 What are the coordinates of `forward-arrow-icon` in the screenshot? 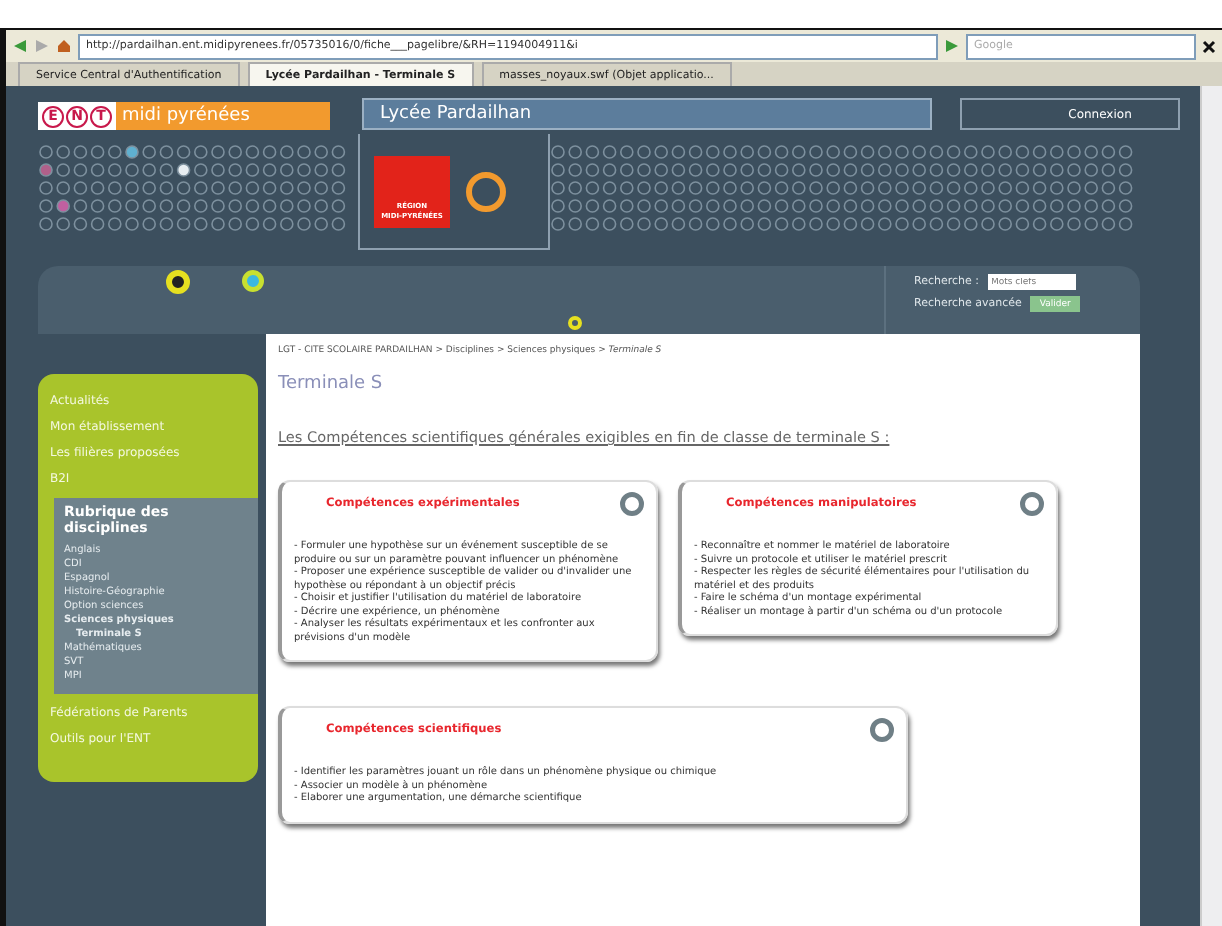 It's located at (42, 46).